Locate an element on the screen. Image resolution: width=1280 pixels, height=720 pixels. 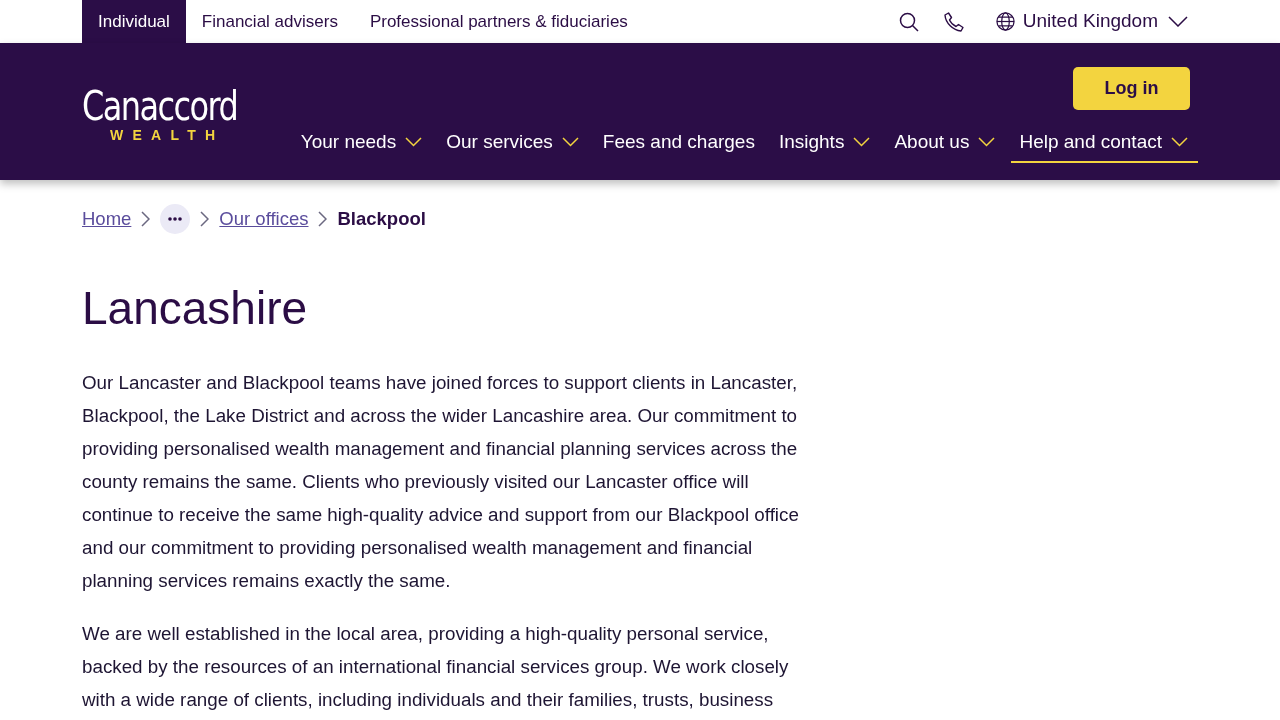
phone-button is located at coordinates (953, 21).